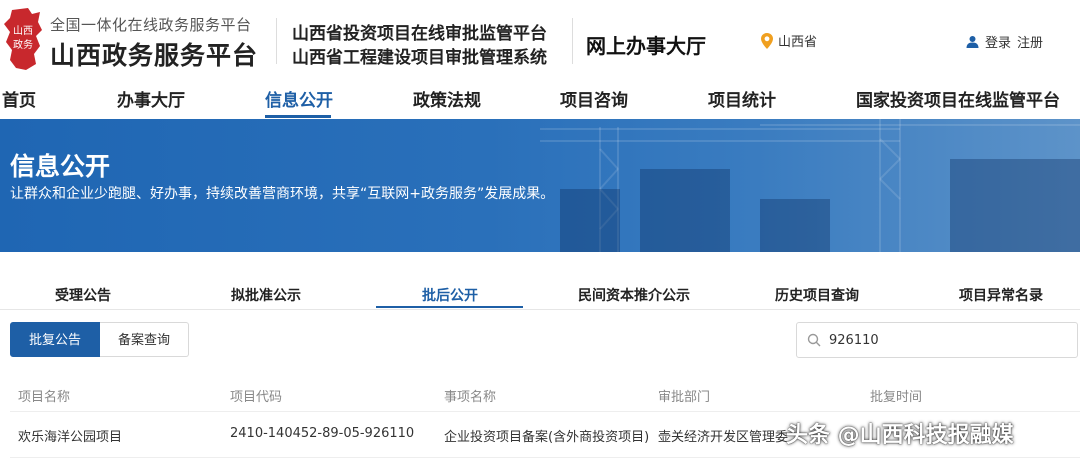  Describe the element at coordinates (60, 166) in the screenshot. I see `banner-title: 信息公开` at that location.